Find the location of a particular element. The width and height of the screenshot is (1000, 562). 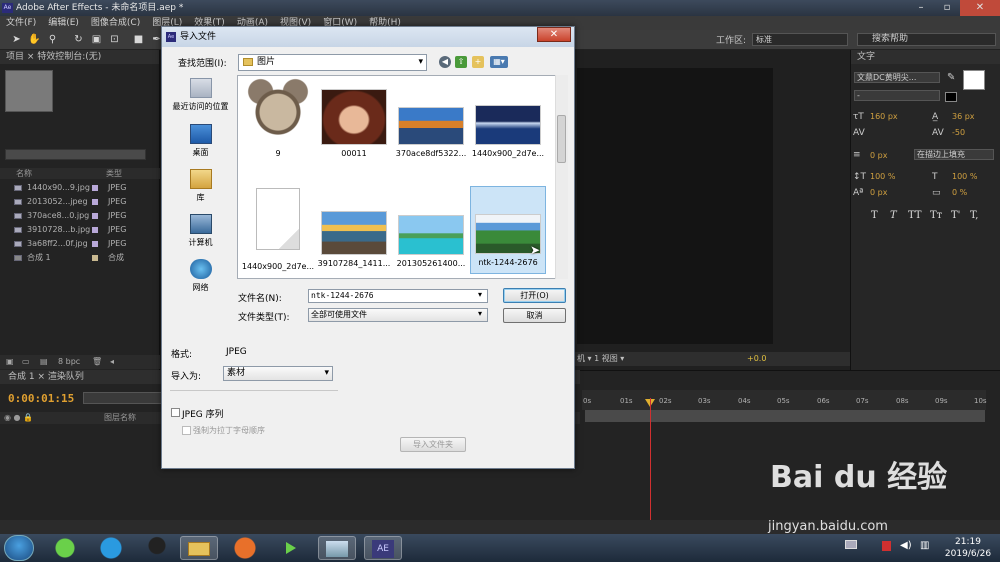

dialog-close-button: ✕ is located at coordinates (554, 34).